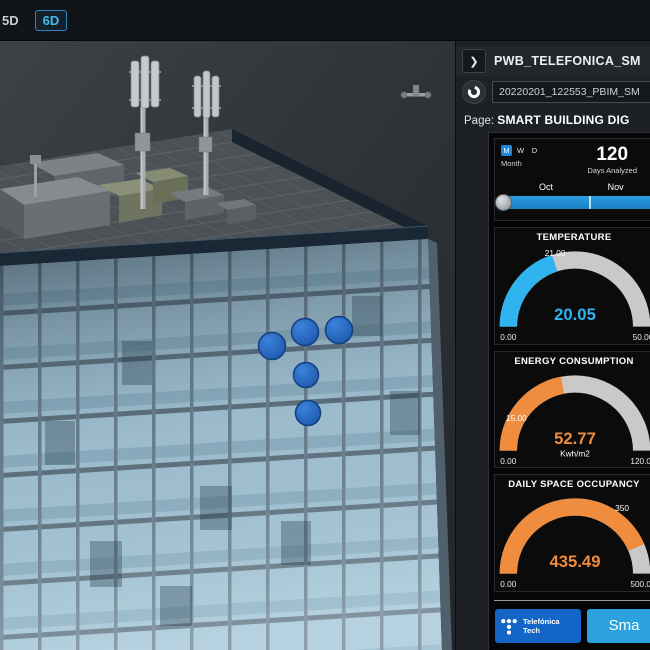  I want to click on pie-icon, so click(474, 92).